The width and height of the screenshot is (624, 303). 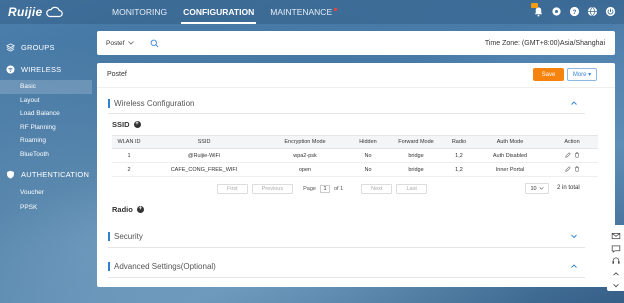 What do you see at coordinates (343, 266) in the screenshot?
I see `advanced-settings-header: Advanced Settings(Optional)` at bounding box center [343, 266].